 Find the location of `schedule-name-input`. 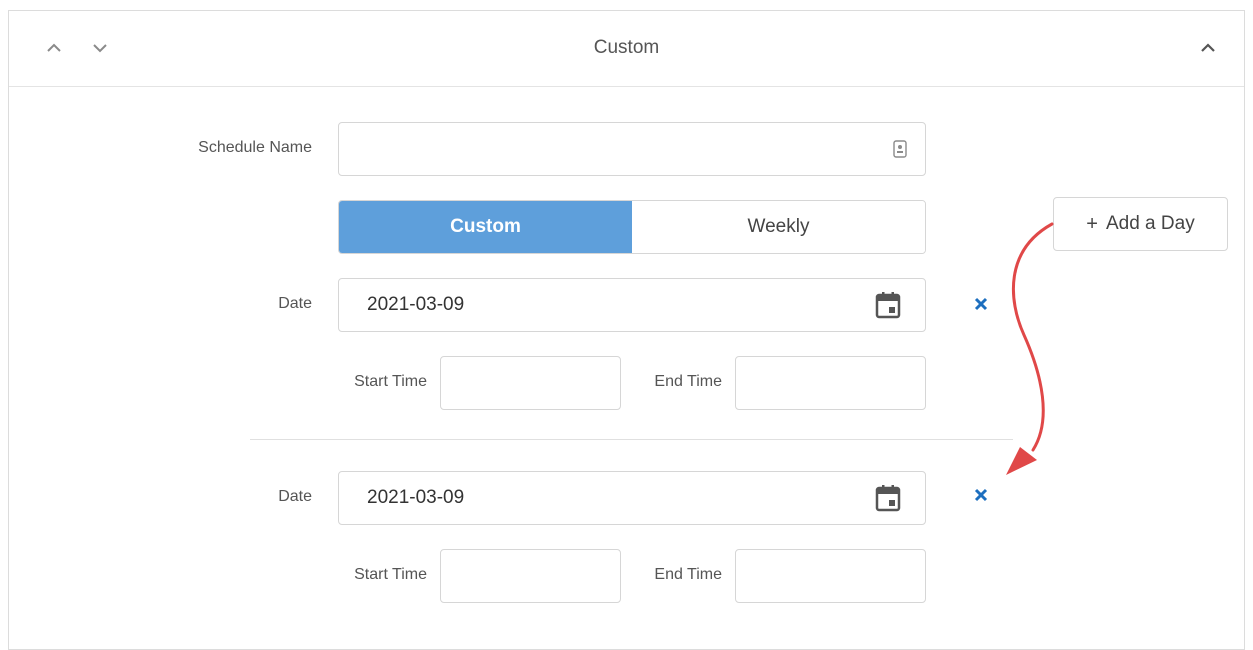

schedule-name-input is located at coordinates (632, 149).